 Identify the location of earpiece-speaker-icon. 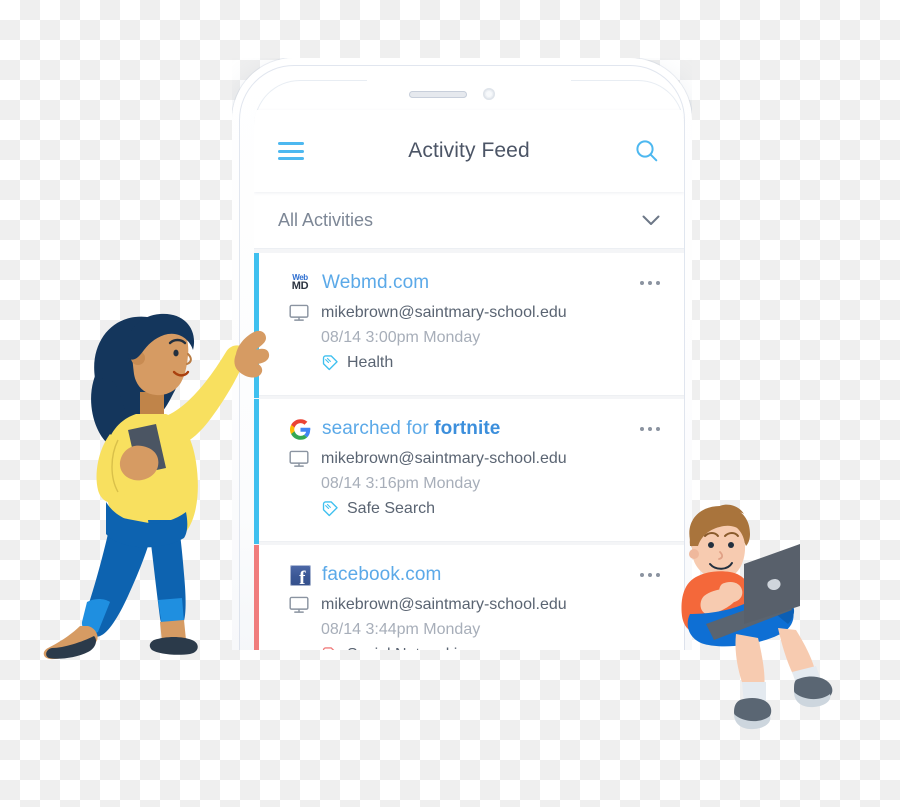
(438, 94).